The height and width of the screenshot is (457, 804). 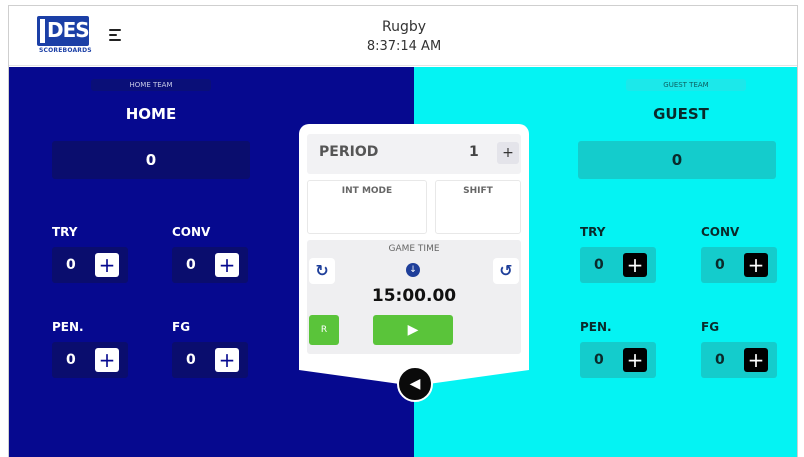 I want to click on home-try-plus-button: +, so click(x=107, y=265).